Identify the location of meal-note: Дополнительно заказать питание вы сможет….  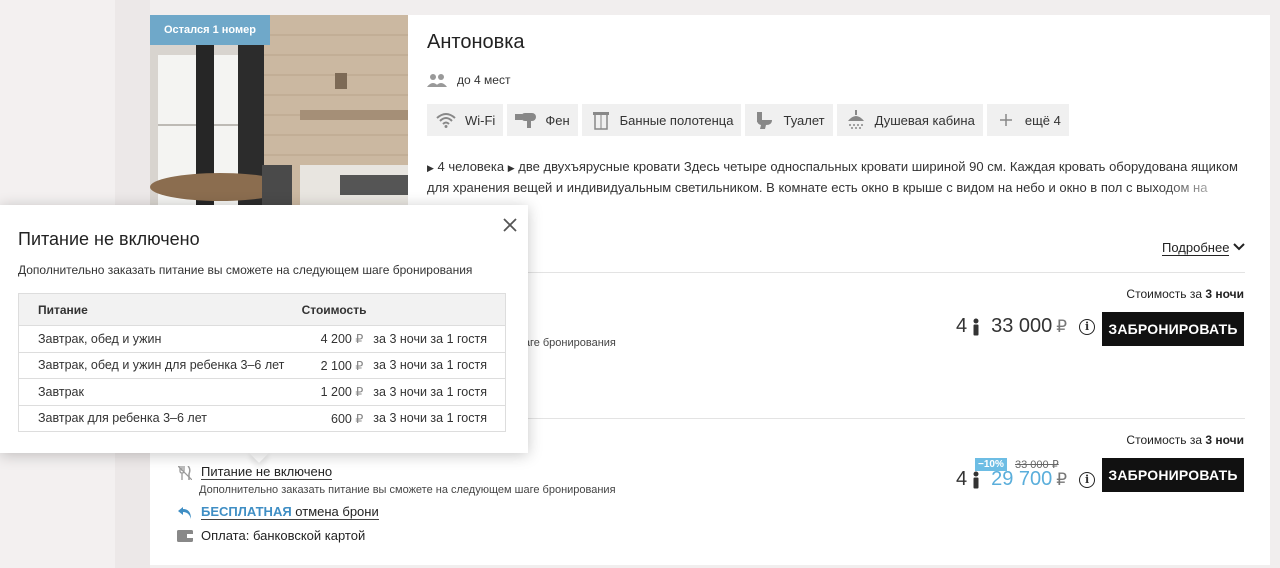
(407, 490).